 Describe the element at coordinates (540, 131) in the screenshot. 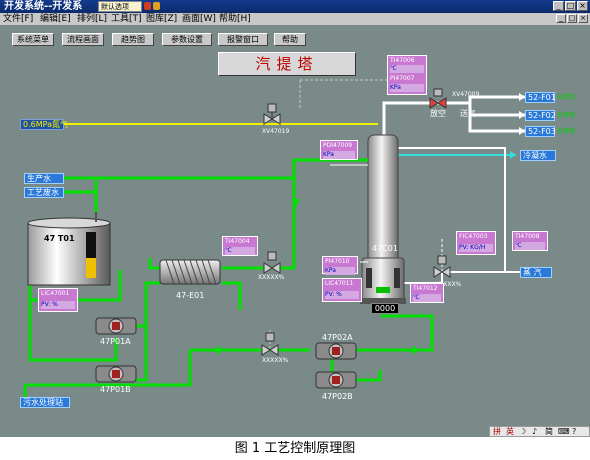

I see `furnace-f03-label: 52-F03` at that location.